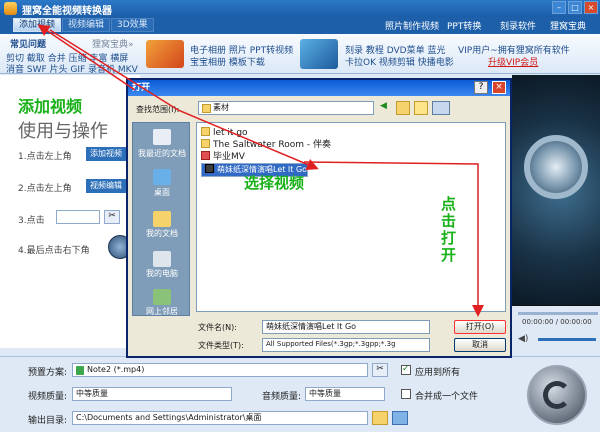 This screenshot has height=432, width=600. Describe the element at coordinates (184, 100) in the screenshot. I see `arrow-to-file` at that location.